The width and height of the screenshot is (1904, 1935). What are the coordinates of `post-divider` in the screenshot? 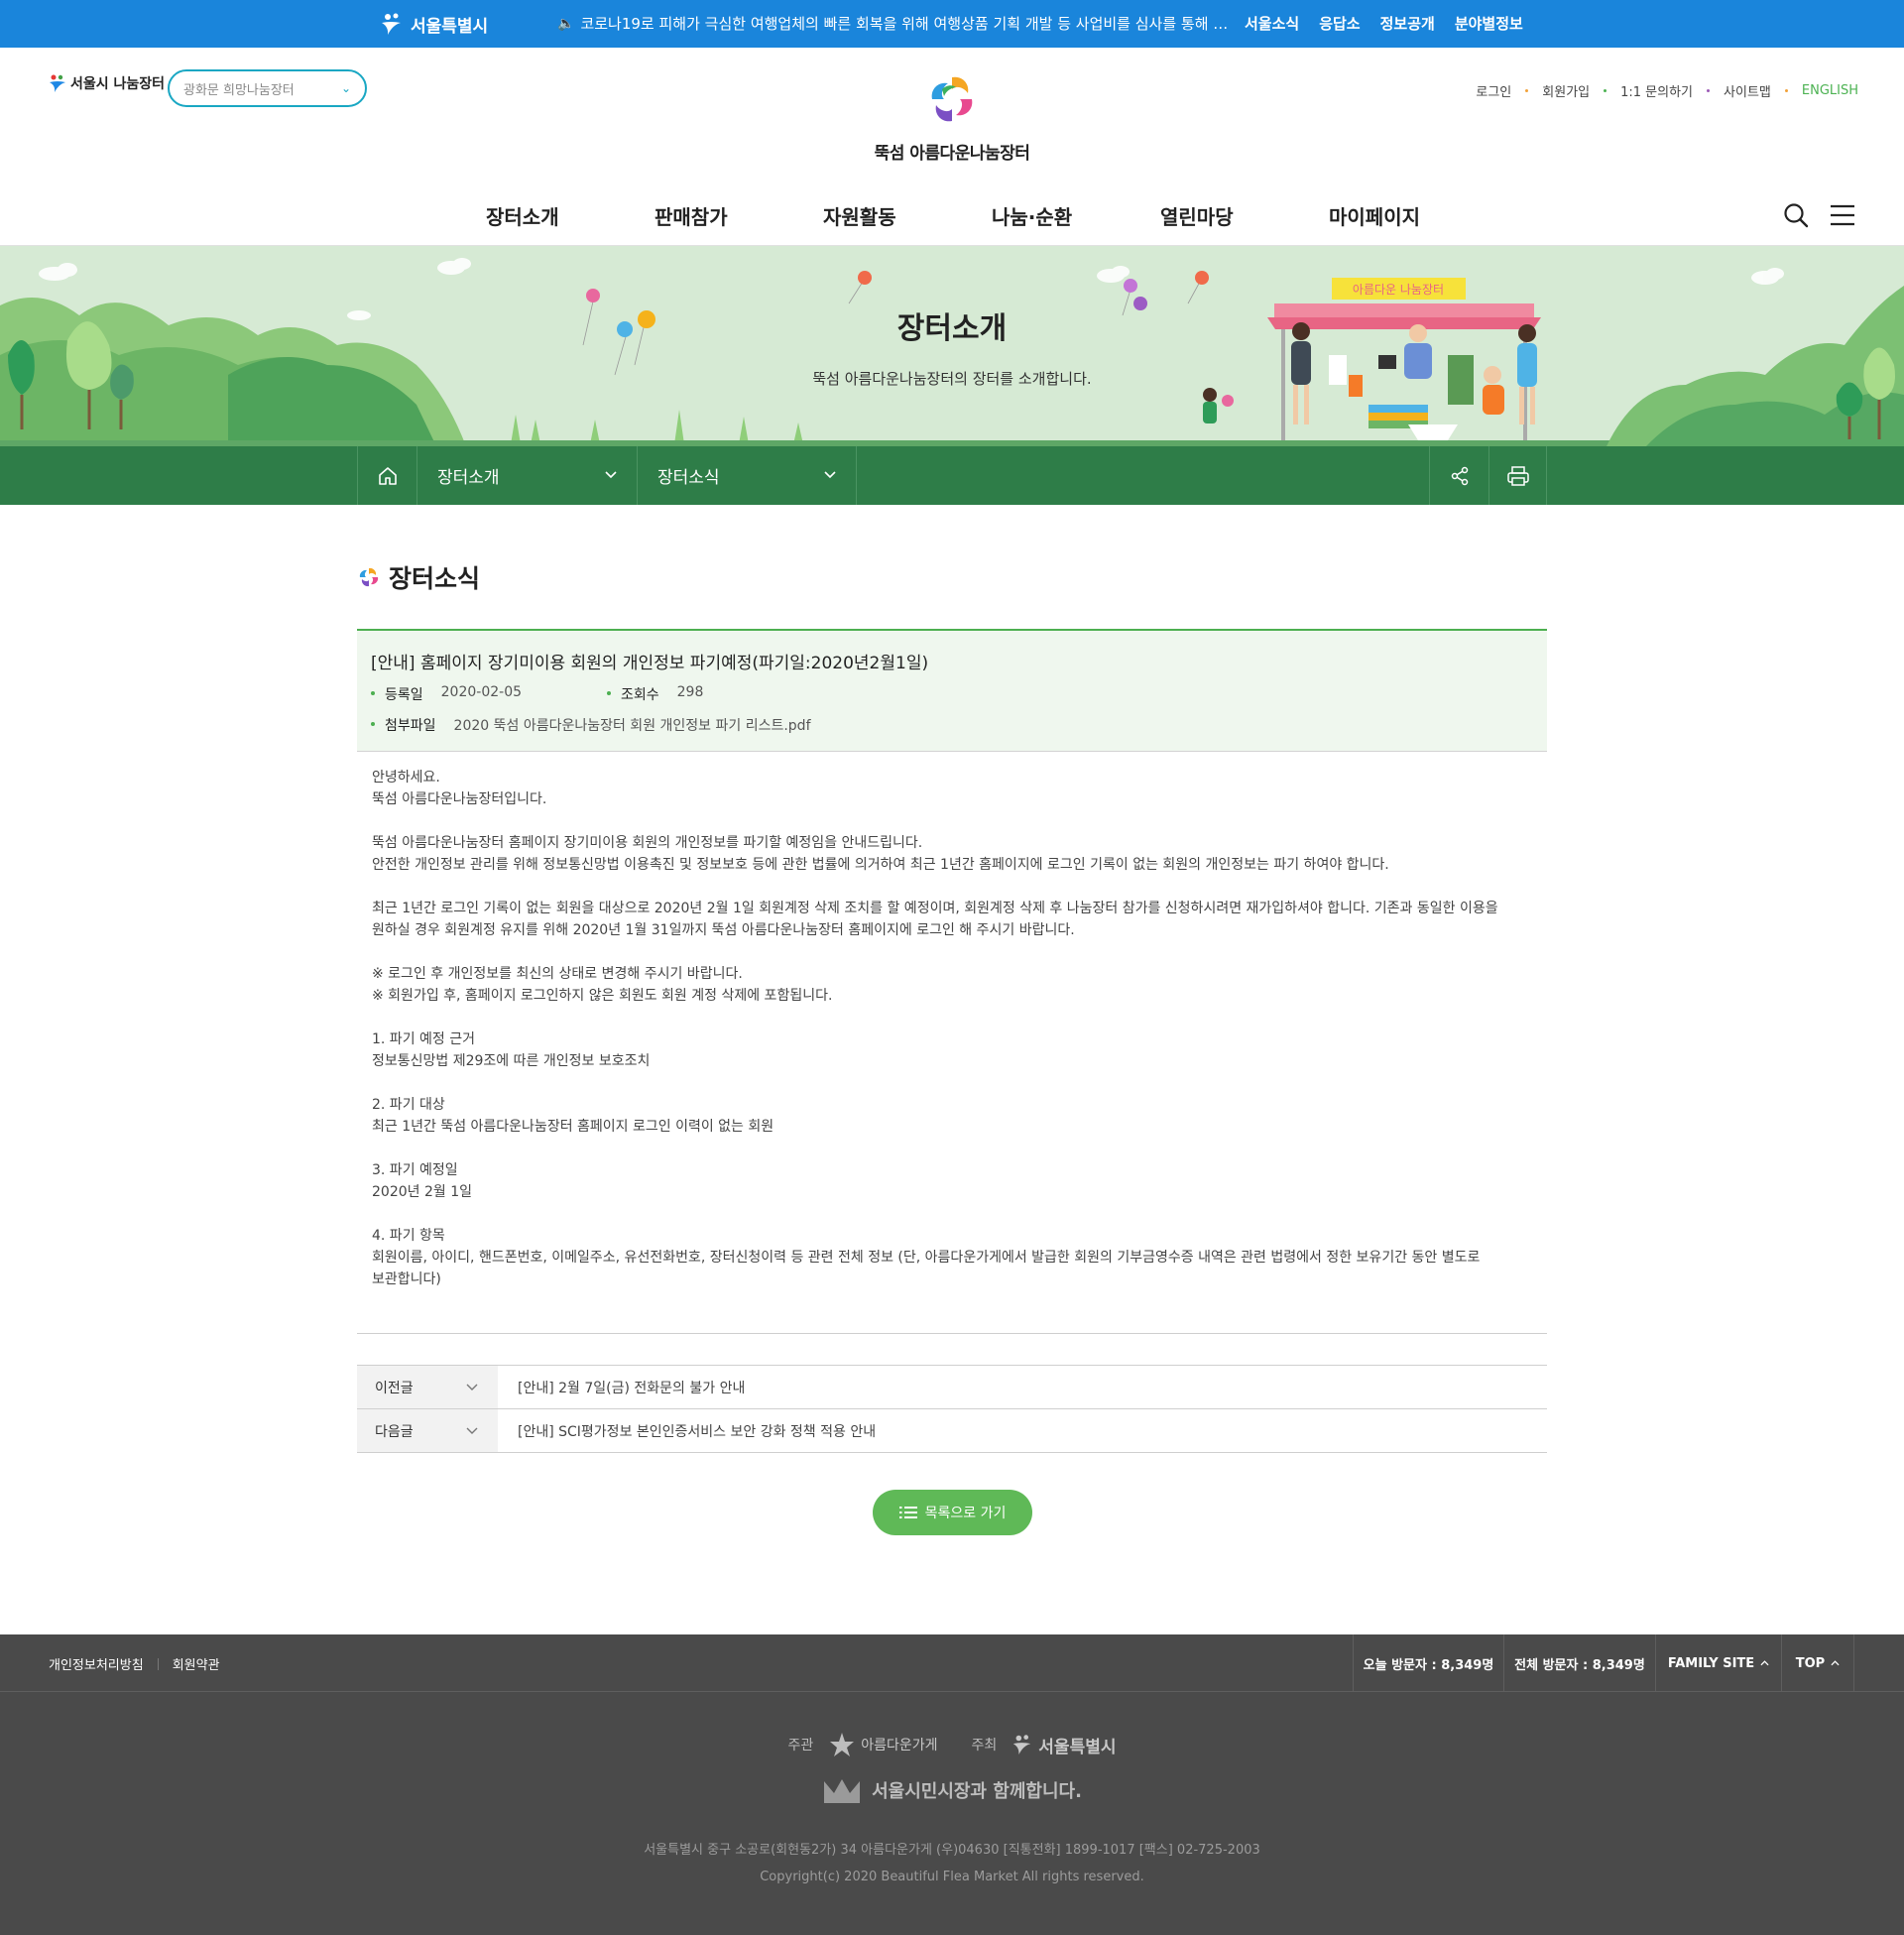 It's located at (952, 1333).